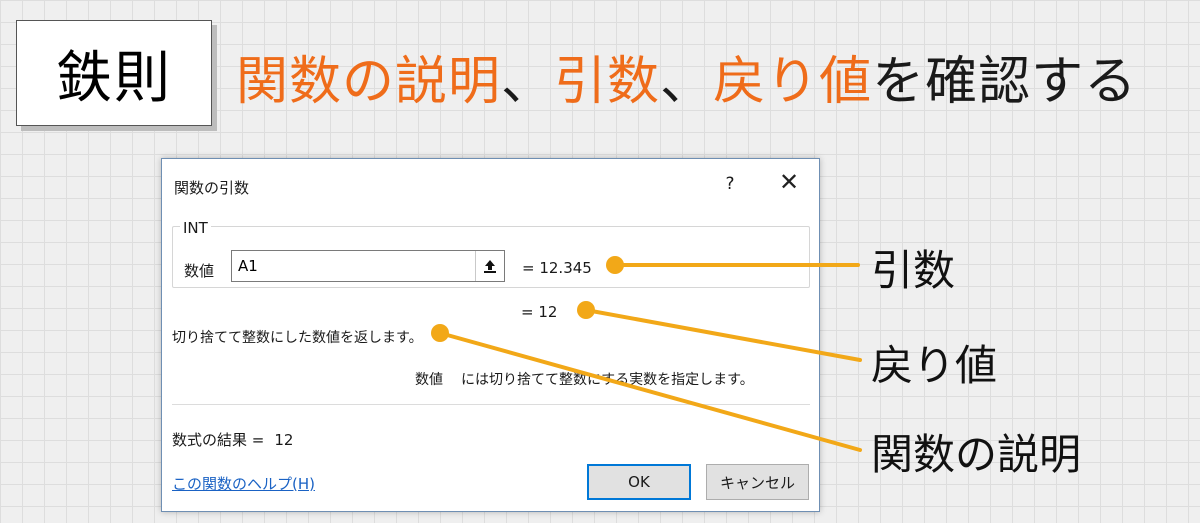 The width and height of the screenshot is (1200, 523). I want to click on callout-line-return-value, so click(723, 335).